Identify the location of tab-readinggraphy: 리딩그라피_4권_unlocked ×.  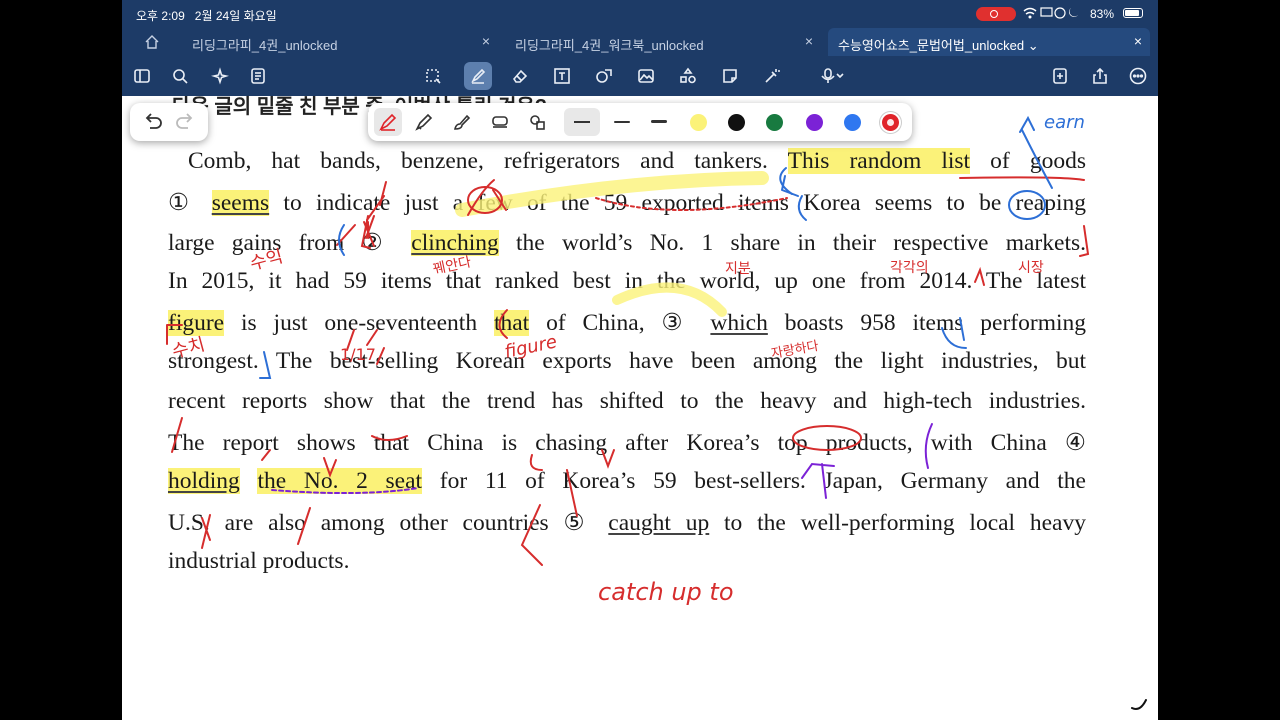
(340, 42).